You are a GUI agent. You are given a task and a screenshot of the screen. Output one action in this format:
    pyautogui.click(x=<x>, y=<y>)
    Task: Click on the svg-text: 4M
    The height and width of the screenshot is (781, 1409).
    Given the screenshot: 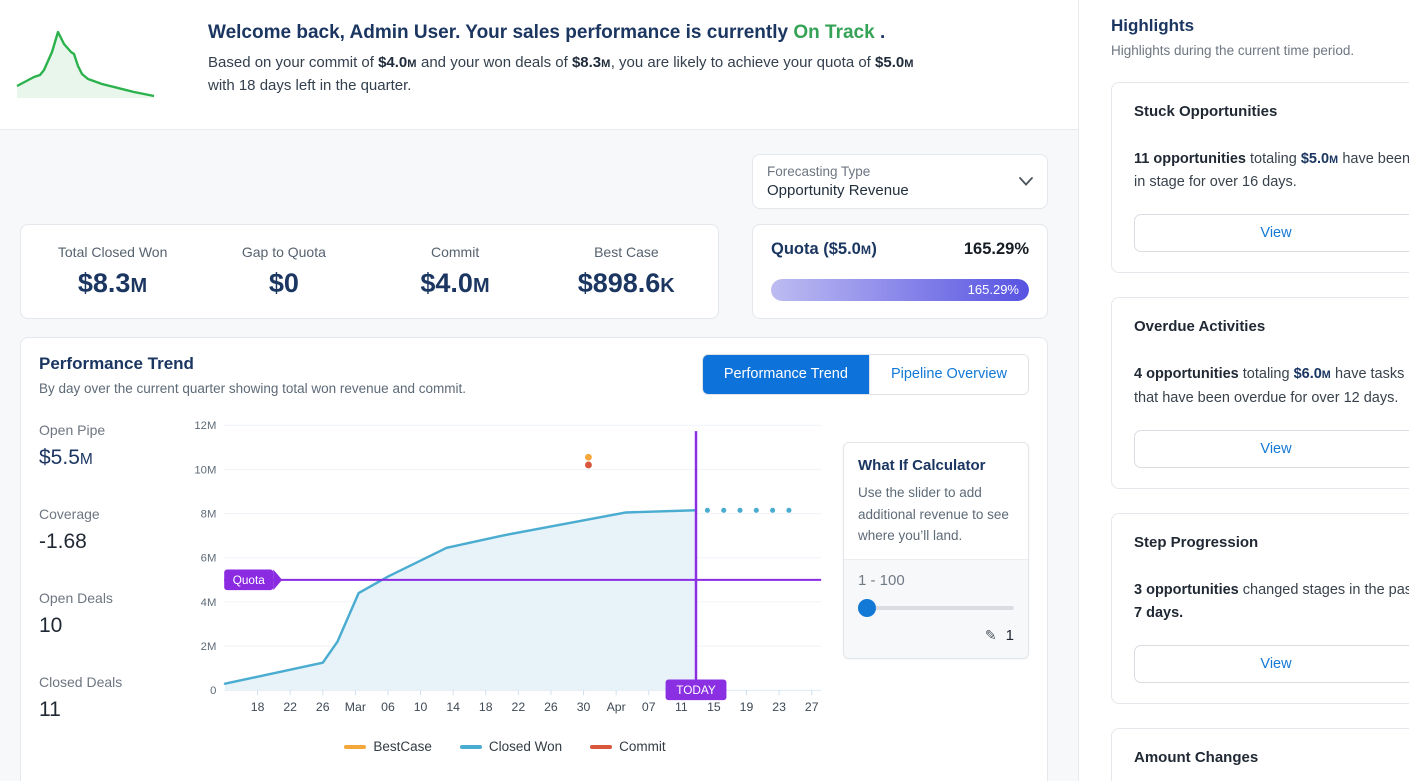 What is the action you would take?
    pyautogui.click(x=209, y=603)
    